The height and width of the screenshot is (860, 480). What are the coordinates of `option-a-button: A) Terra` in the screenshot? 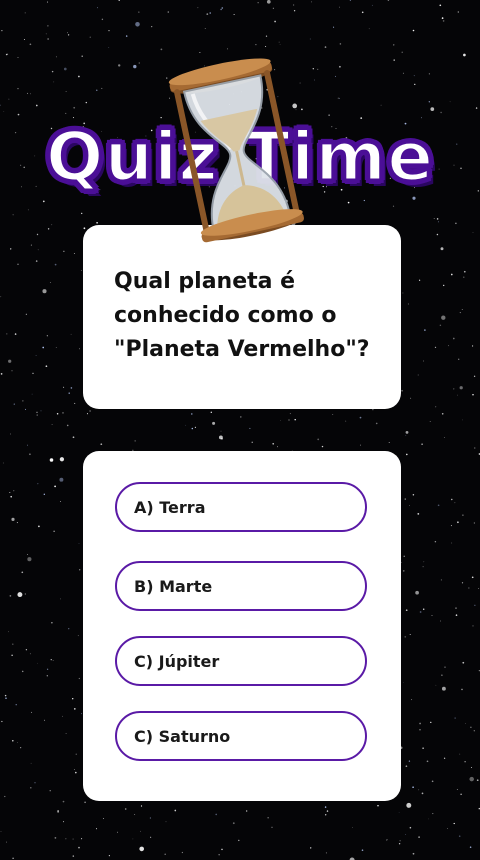 It's located at (241, 507).